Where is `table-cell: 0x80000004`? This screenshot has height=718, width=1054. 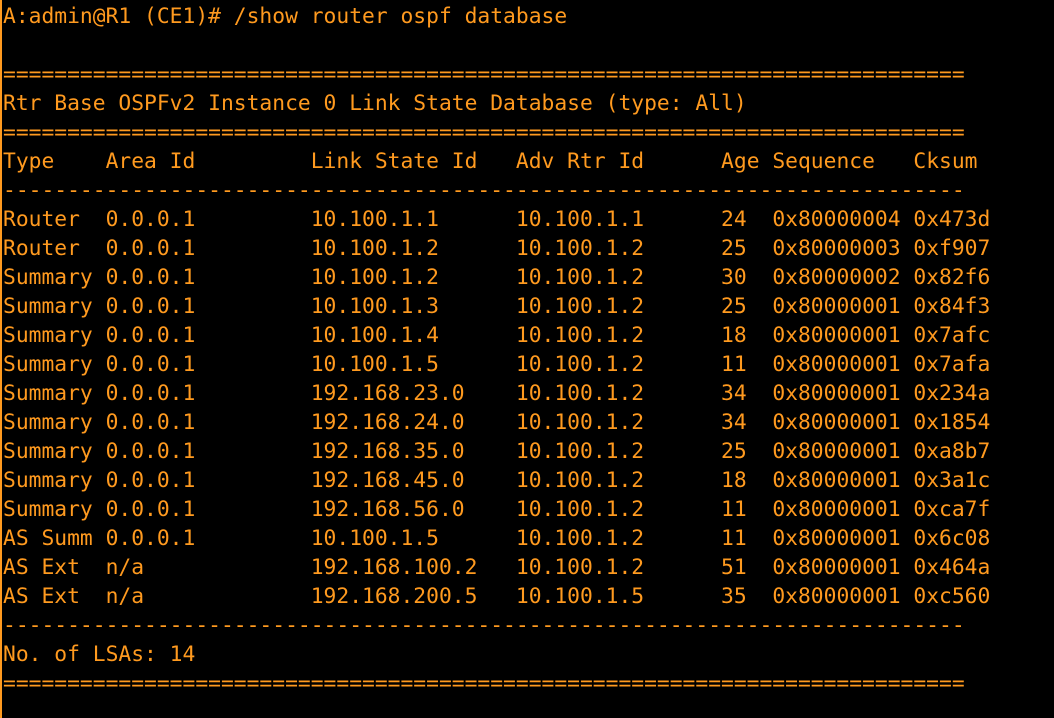 table-cell: 0x80000004 is located at coordinates (843, 219).